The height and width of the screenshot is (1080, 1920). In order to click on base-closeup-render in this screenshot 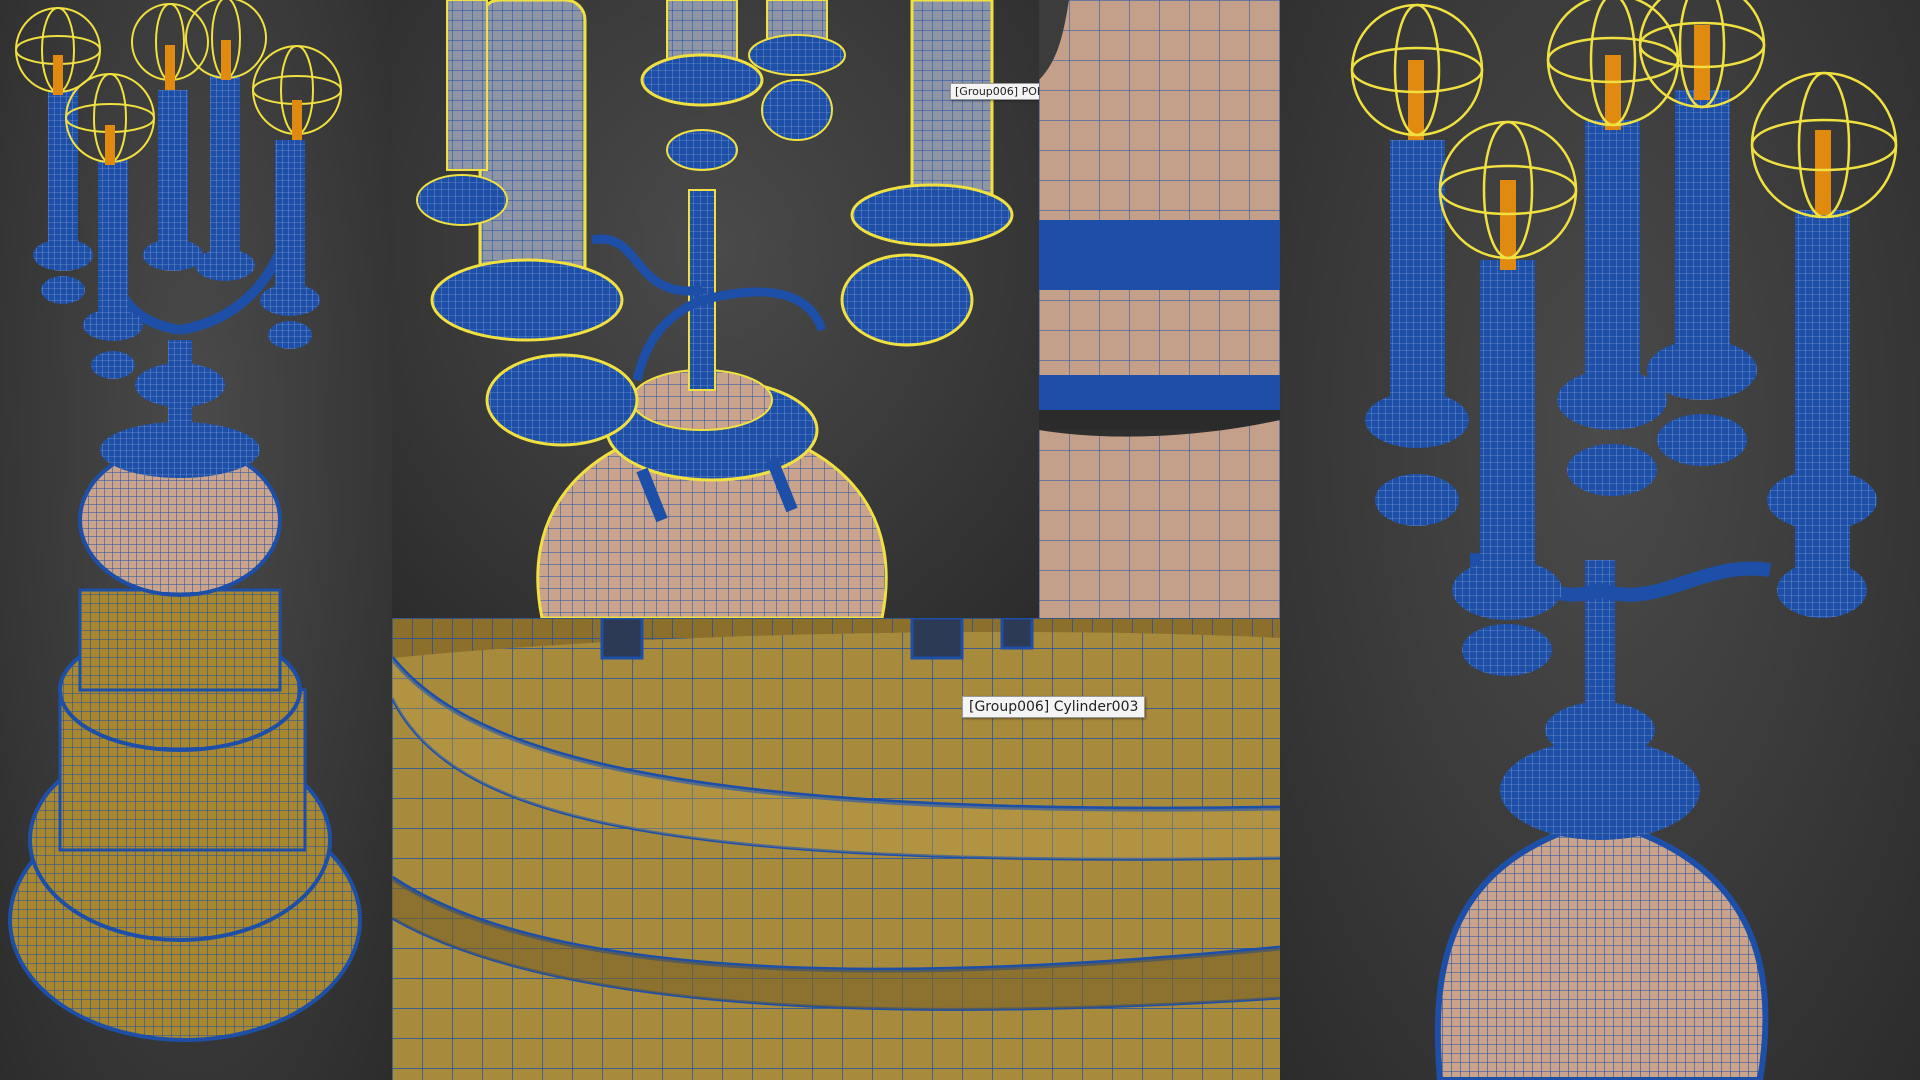, I will do `click(1159, 309)`.